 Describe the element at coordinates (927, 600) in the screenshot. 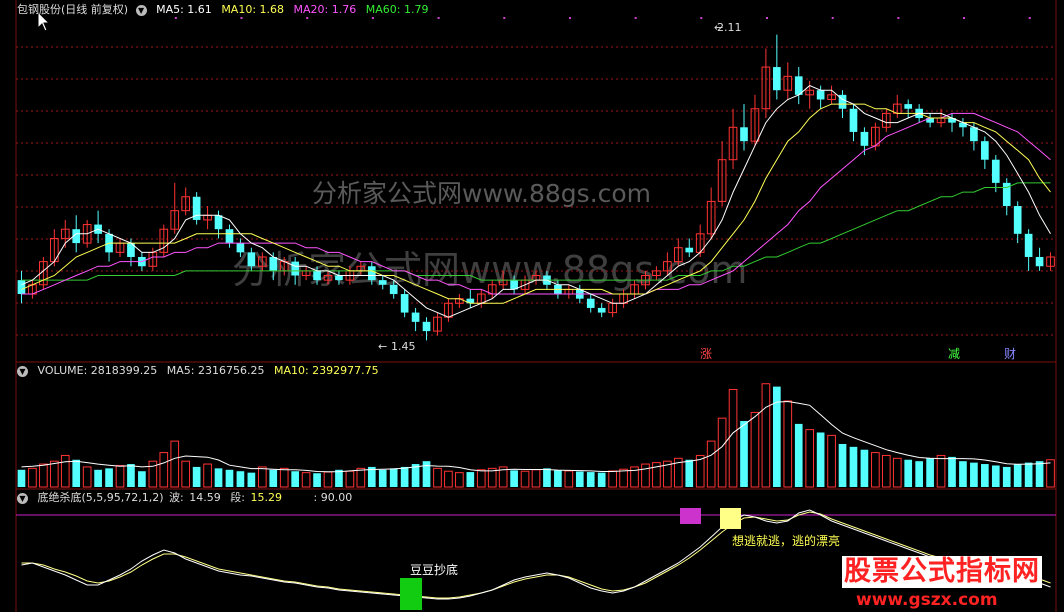

I see `logo-url: www.gszx.com` at that location.